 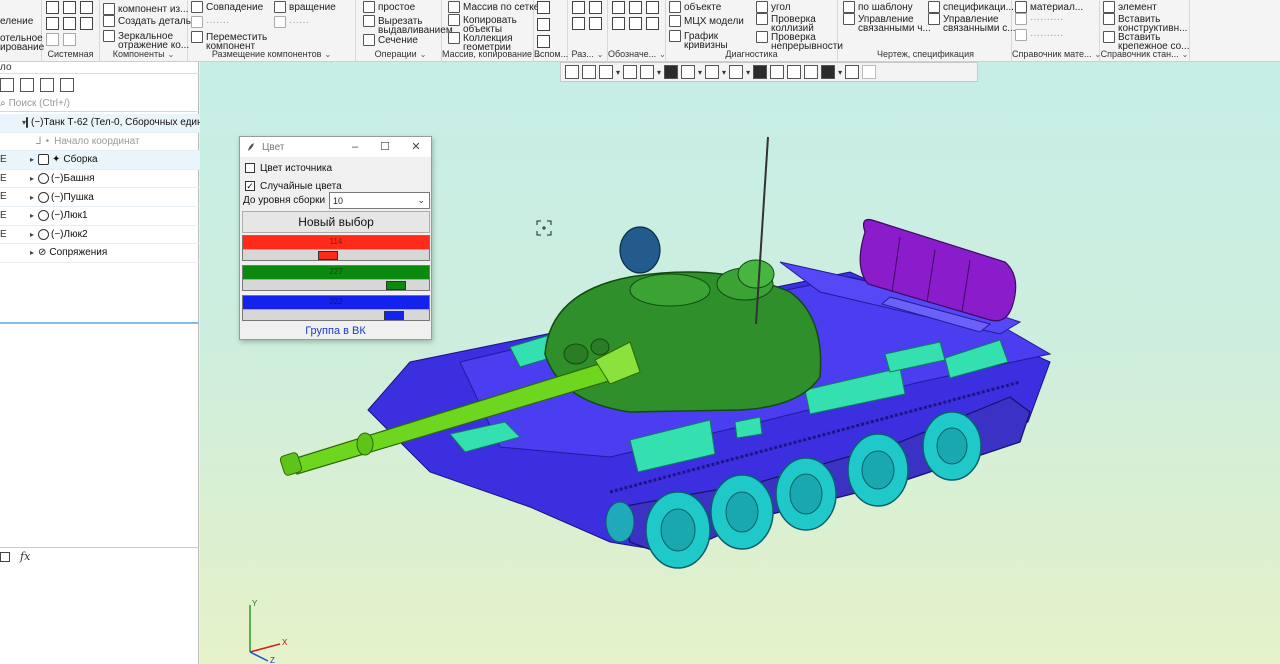 I want to click on ribbon-group-label: Справочник мате... ⌄, so click(x=1057, y=54).